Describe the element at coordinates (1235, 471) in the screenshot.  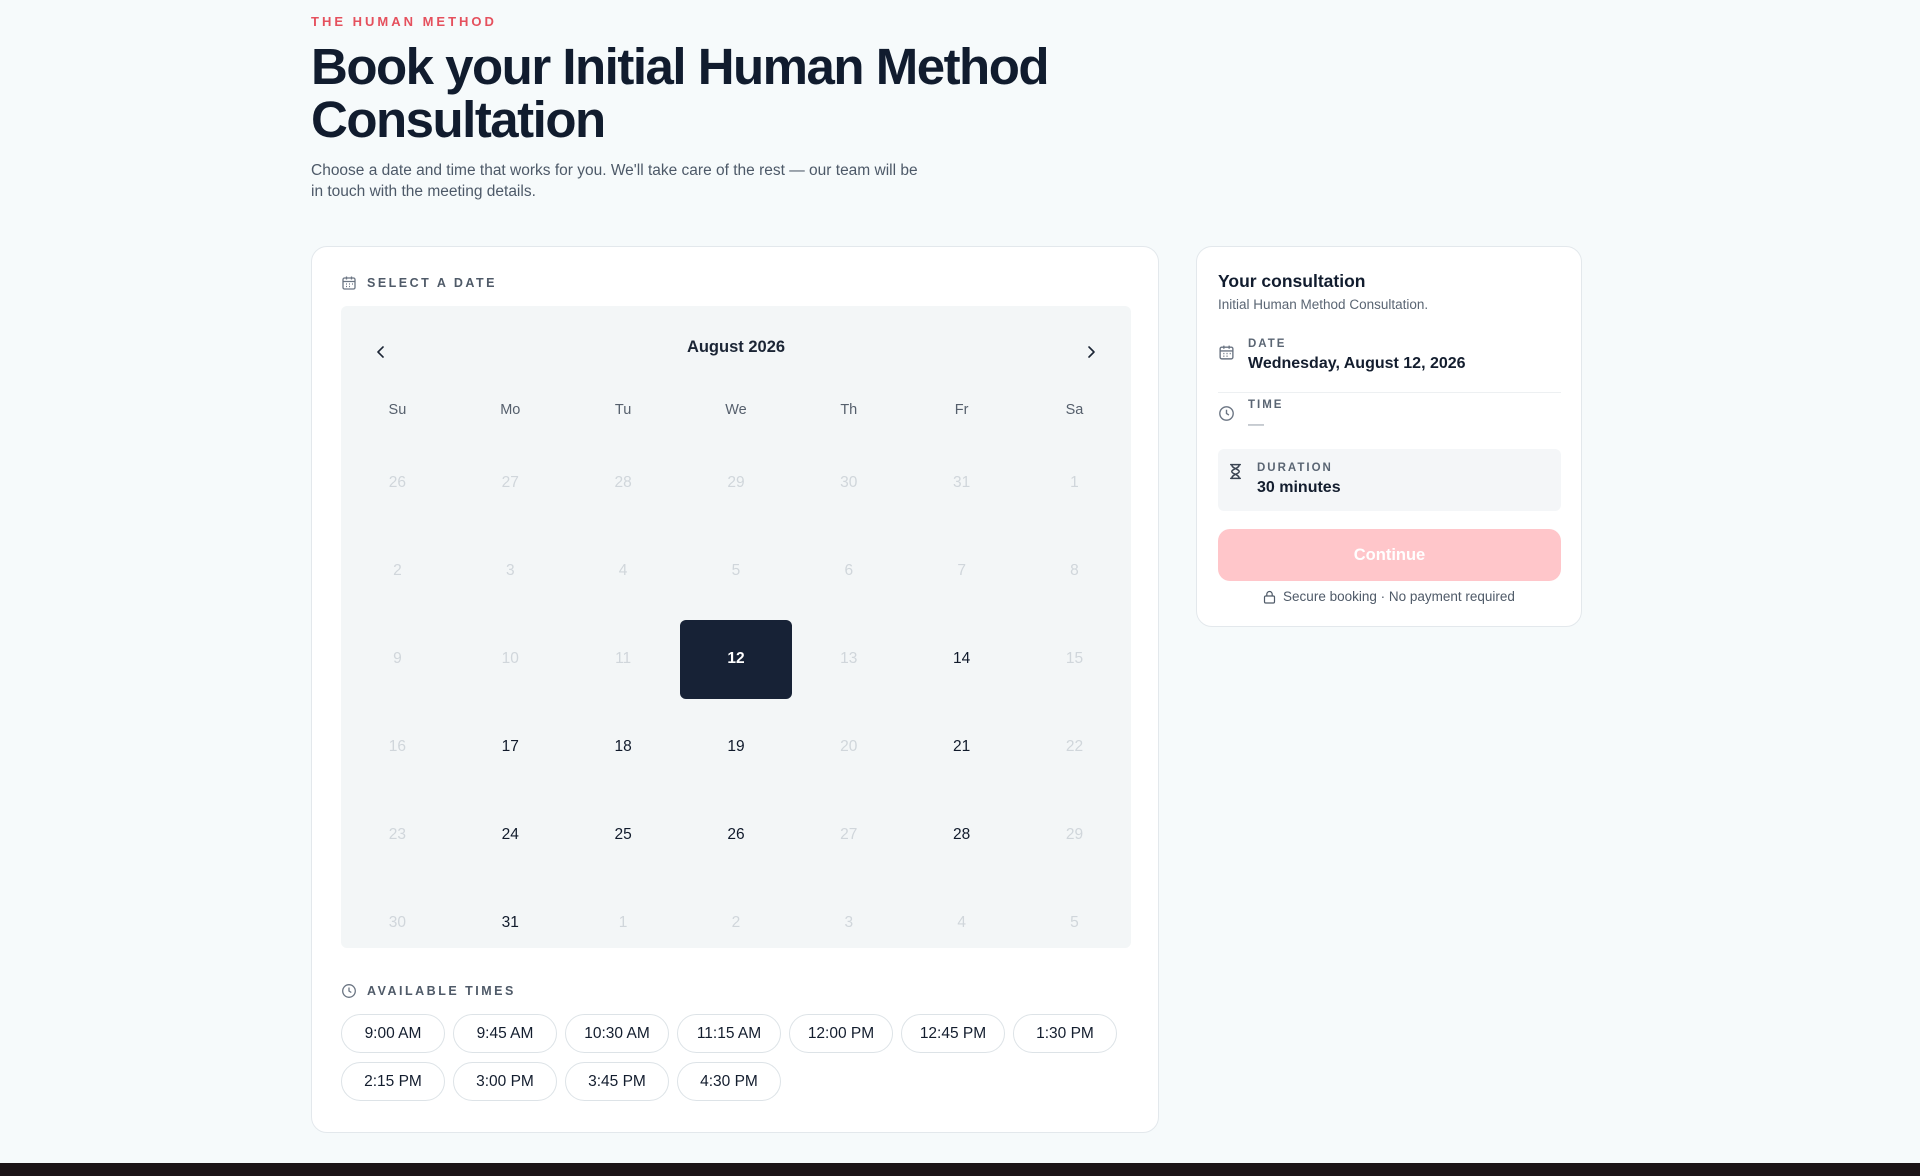
I see `hourglass-icon` at that location.